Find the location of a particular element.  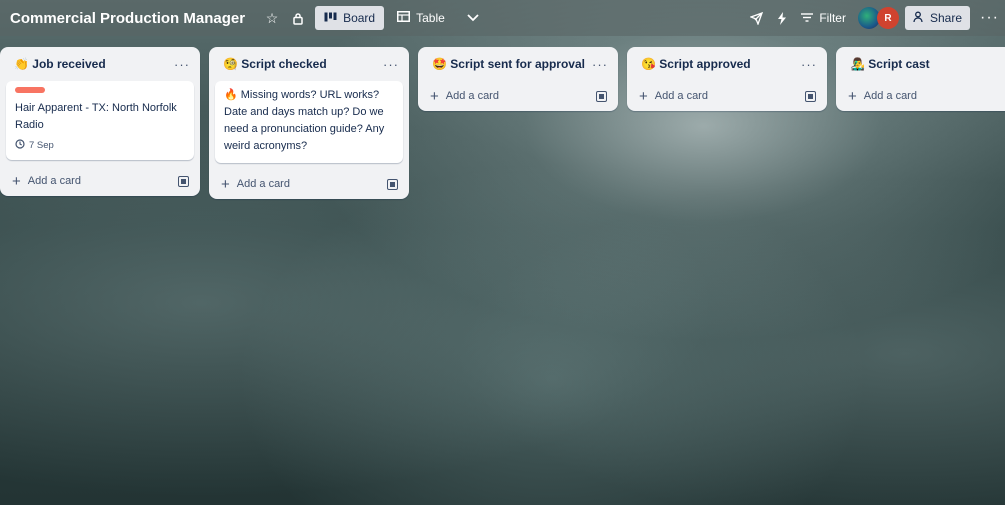

more-options-icon: ··· is located at coordinates (989, 18).